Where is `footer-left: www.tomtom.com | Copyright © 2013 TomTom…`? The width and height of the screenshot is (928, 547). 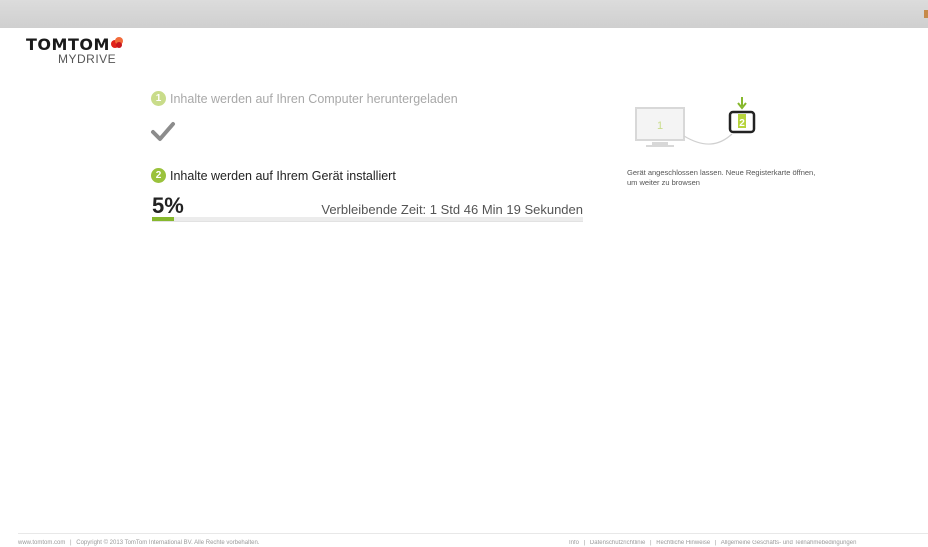
footer-left: www.tomtom.com | Copyright © 2013 TomTom… is located at coordinates (140, 543).